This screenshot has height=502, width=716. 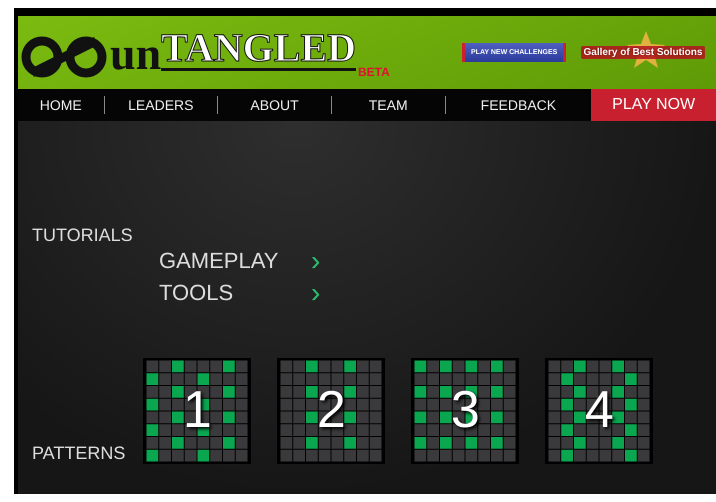 I want to click on nav-link: FEEDBACK, so click(x=519, y=105).